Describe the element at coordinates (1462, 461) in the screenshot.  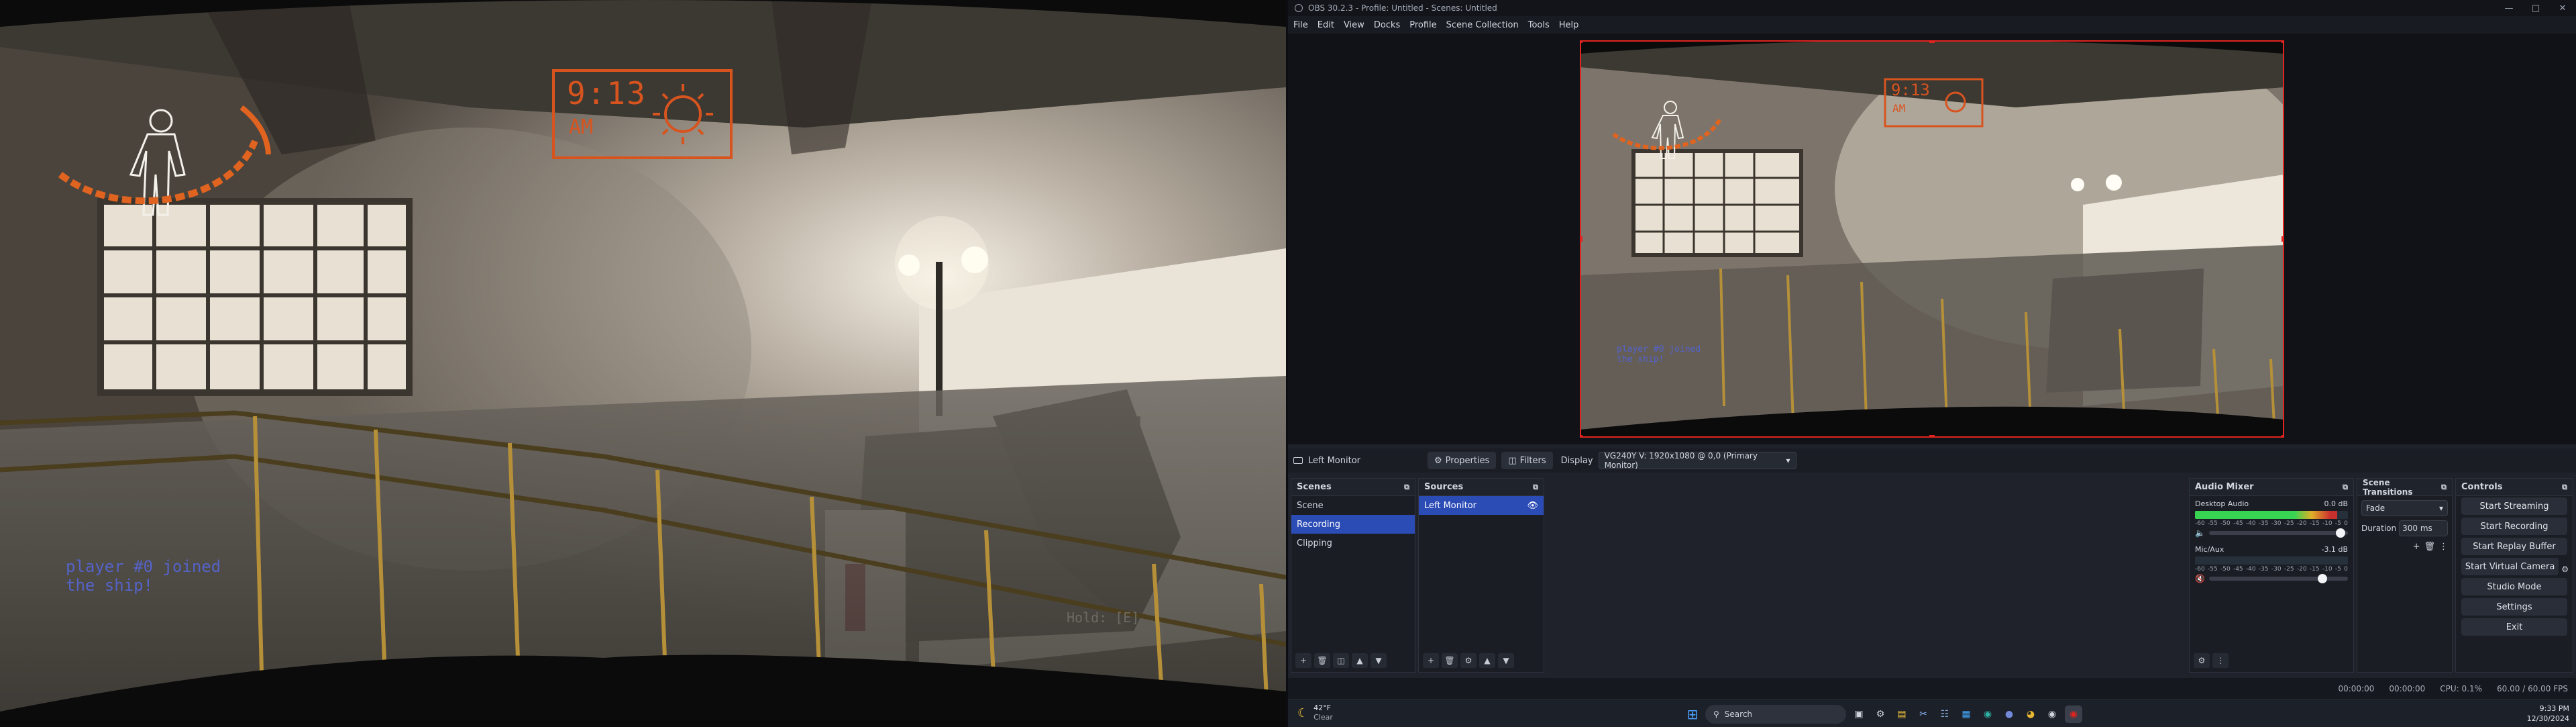
I see `properties-button: ⚙ Properties` at that location.